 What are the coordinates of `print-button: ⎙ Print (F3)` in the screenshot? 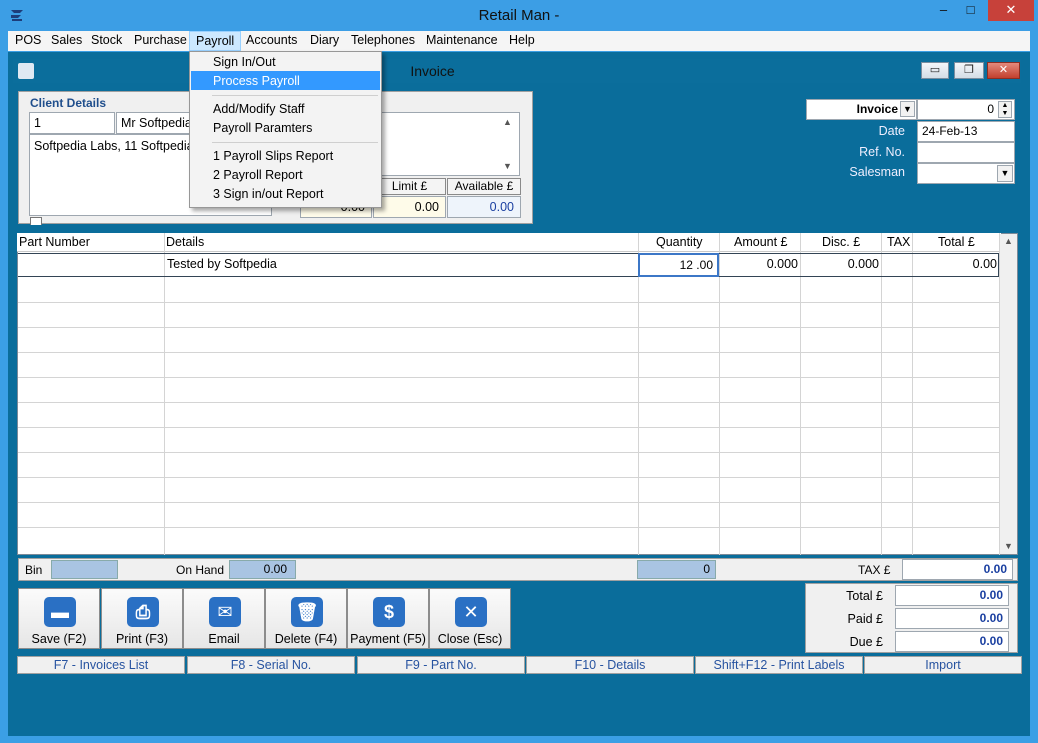 It's located at (142, 618).